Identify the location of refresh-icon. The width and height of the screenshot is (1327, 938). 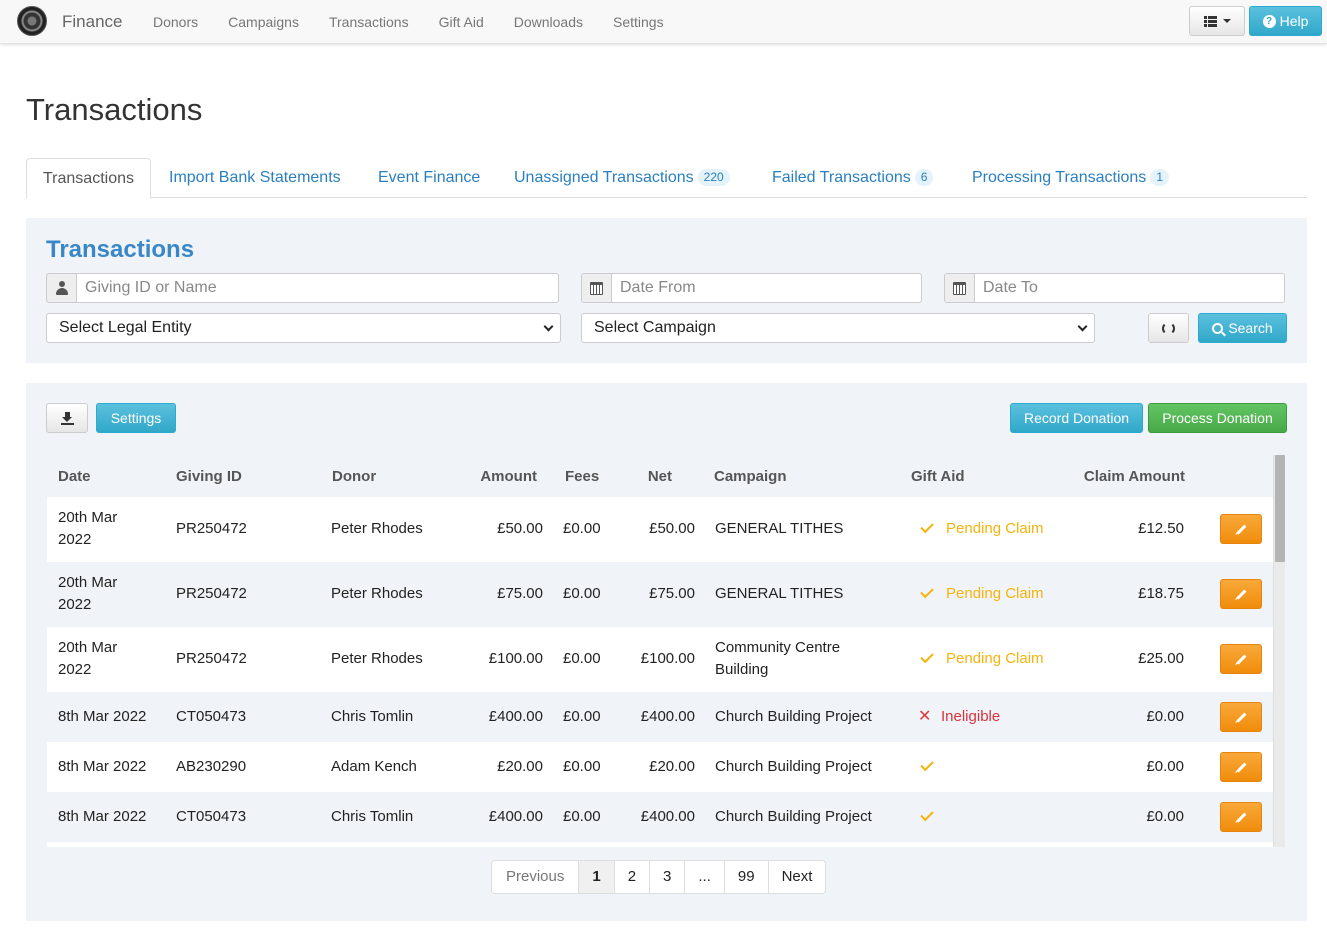
(1168, 328).